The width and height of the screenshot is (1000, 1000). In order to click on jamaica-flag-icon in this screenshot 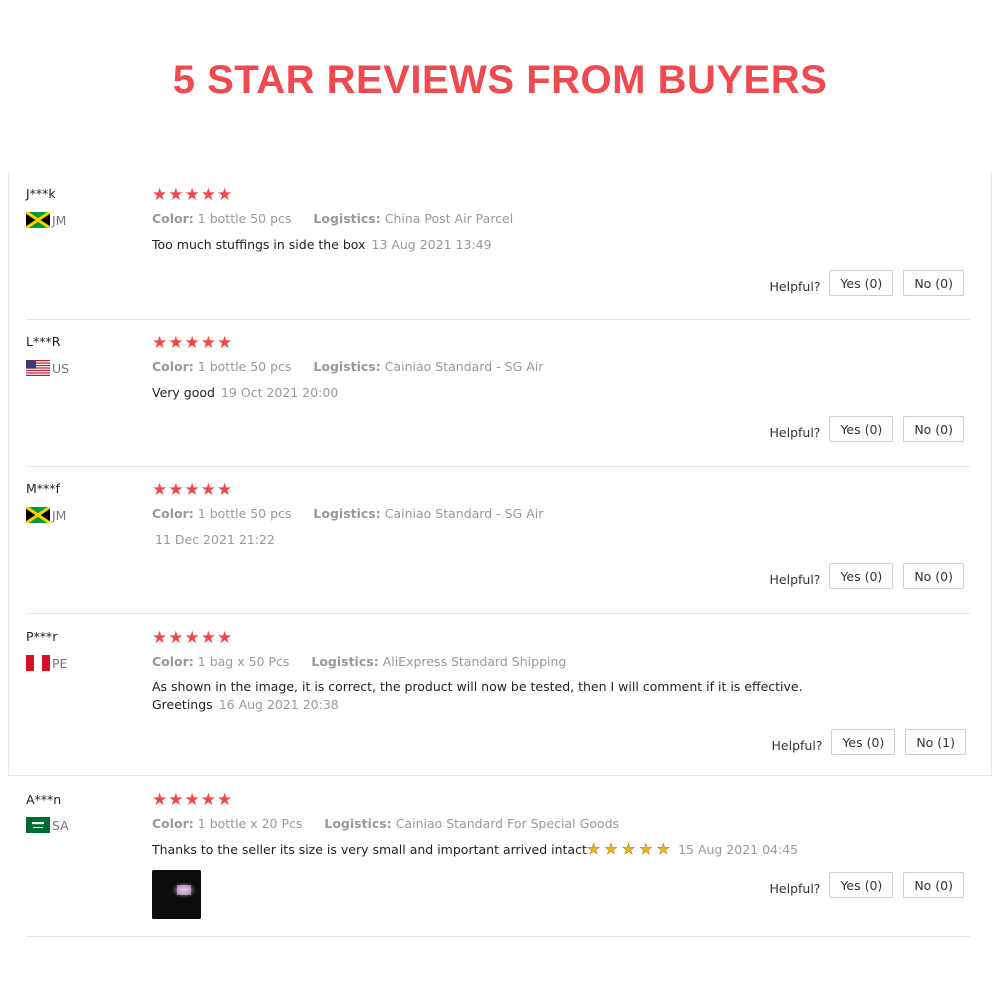, I will do `click(38, 220)`.